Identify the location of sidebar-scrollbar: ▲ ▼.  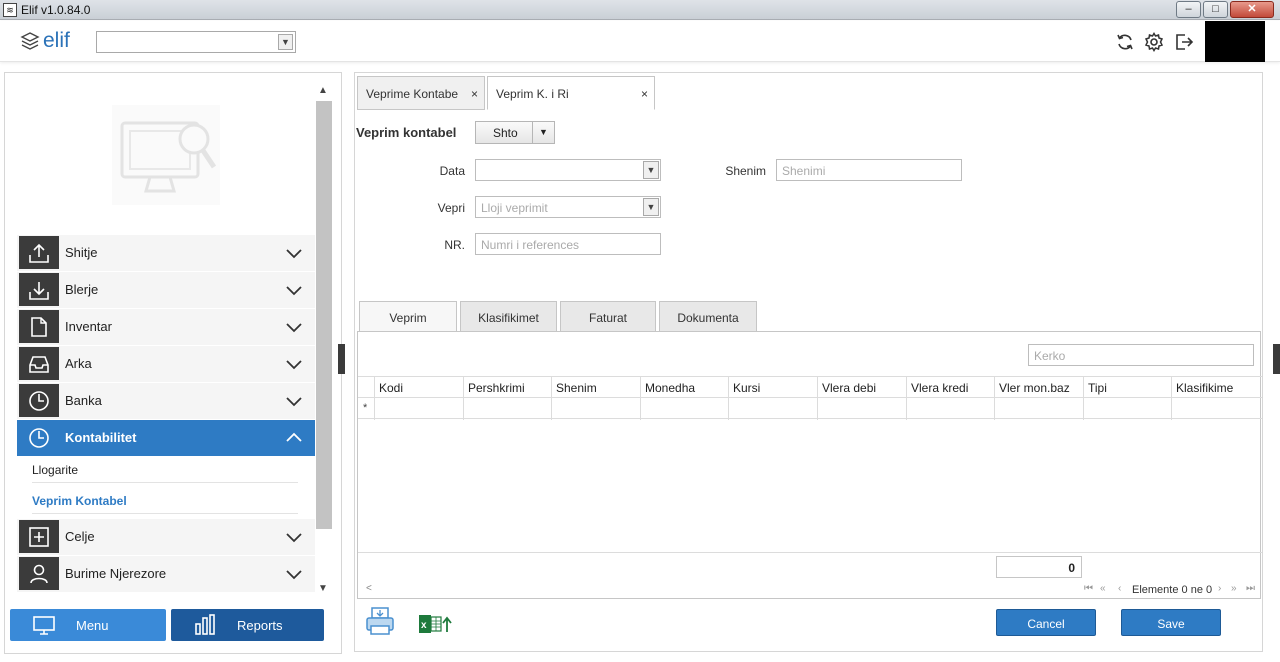
(324, 339).